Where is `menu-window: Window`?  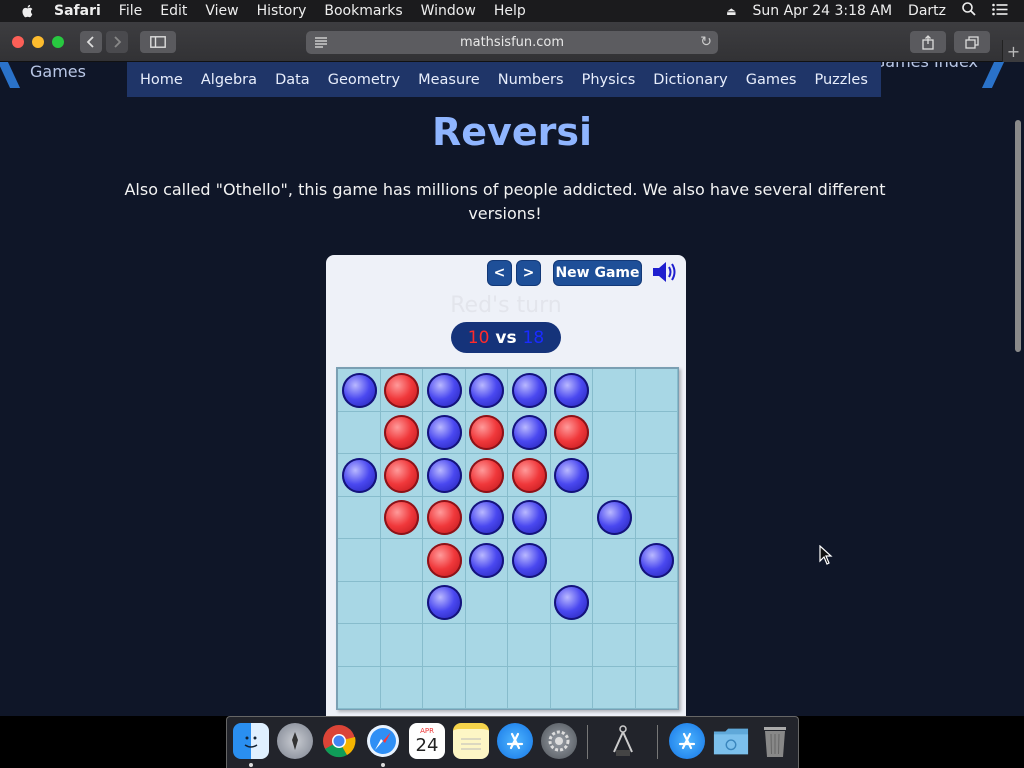
menu-window: Window is located at coordinates (448, 11).